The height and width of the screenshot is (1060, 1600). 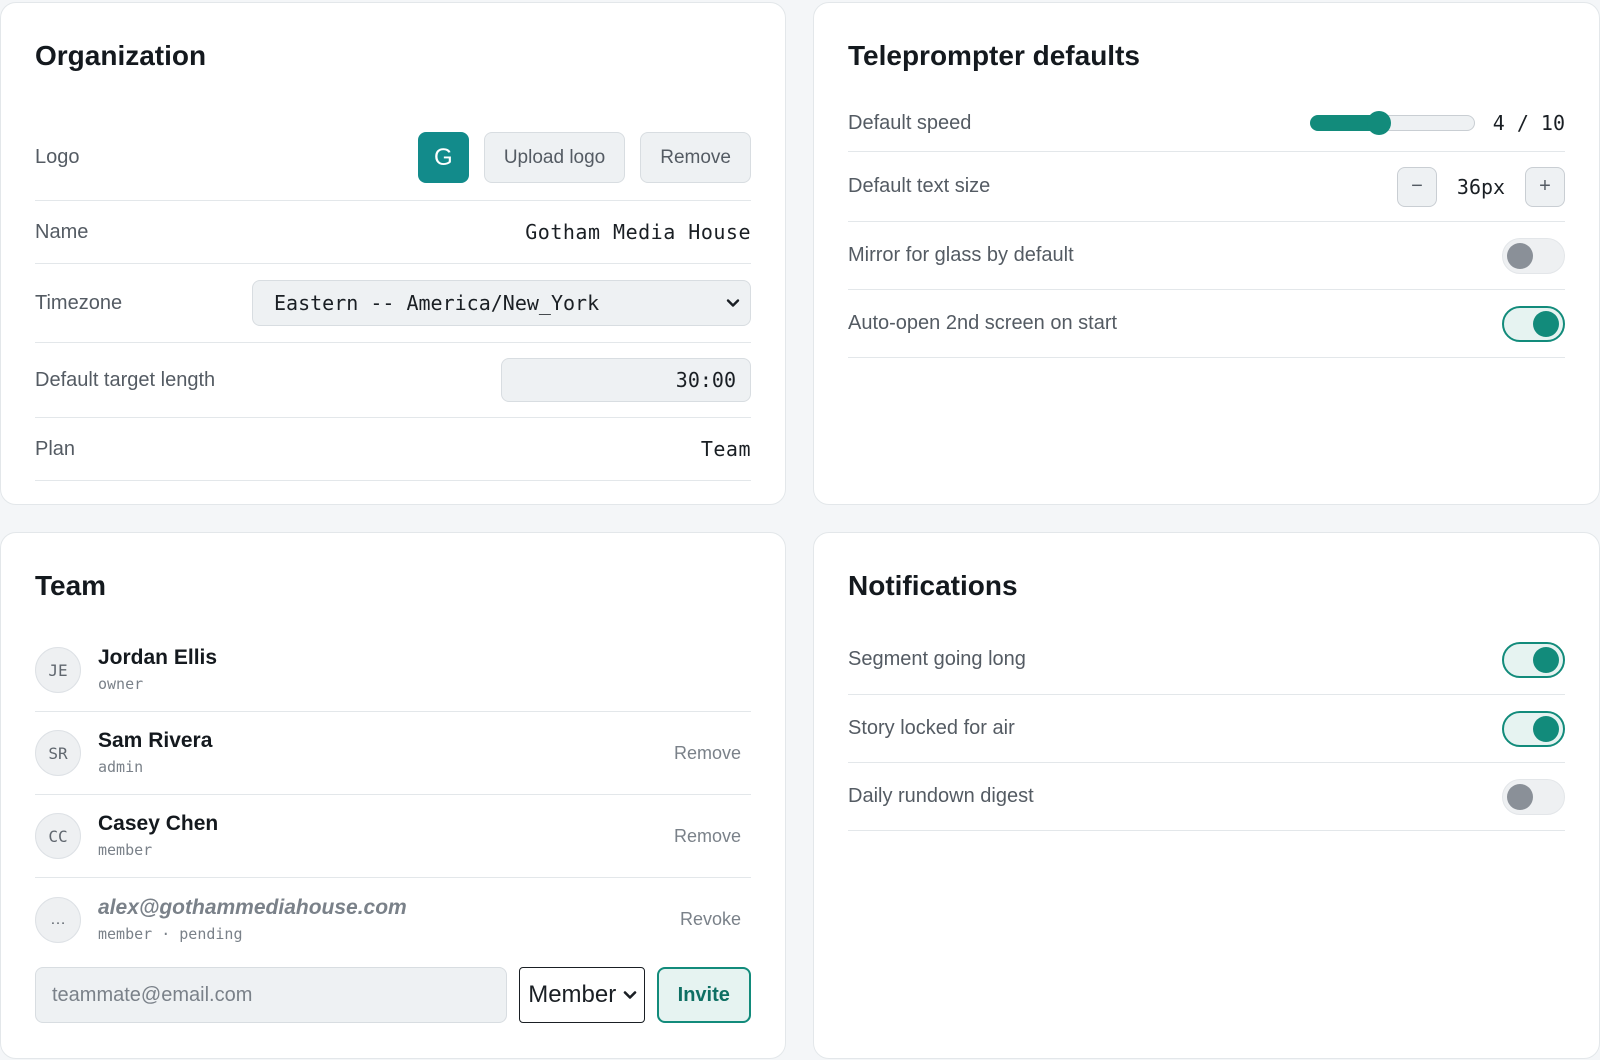 What do you see at coordinates (695, 157) in the screenshot?
I see `remove-logo-button: Remove` at bounding box center [695, 157].